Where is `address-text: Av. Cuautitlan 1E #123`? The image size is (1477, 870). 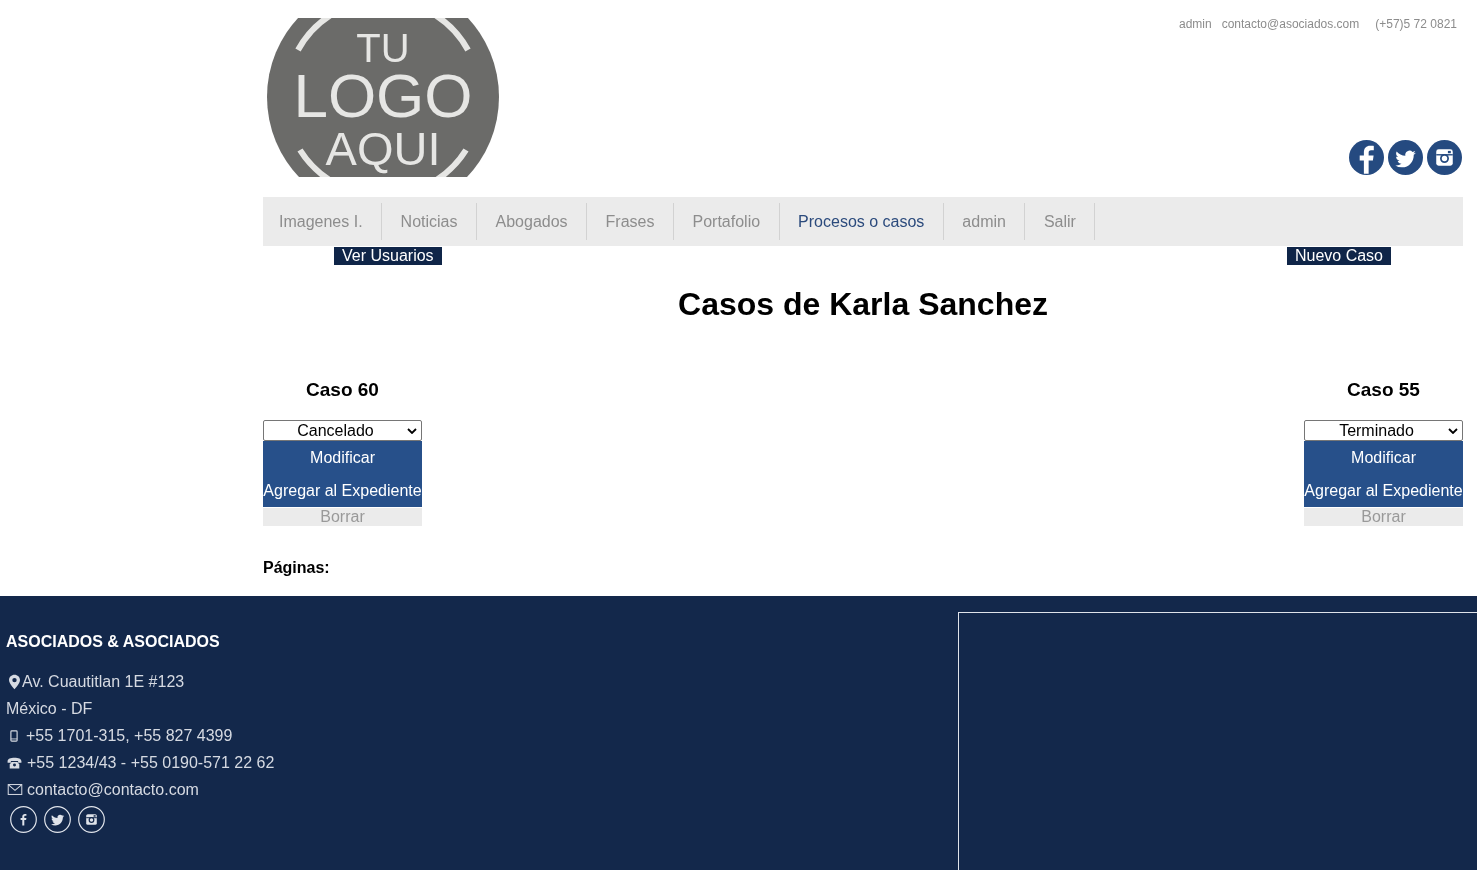
address-text: Av. Cuautitlan 1E #123 is located at coordinates (103, 681).